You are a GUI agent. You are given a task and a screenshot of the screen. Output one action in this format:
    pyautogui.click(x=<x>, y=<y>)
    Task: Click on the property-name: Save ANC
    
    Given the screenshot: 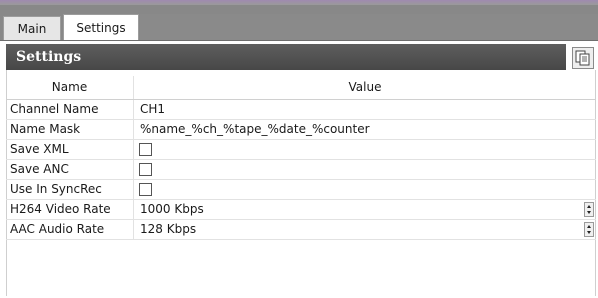 What is the action you would take?
    pyautogui.click(x=70, y=169)
    